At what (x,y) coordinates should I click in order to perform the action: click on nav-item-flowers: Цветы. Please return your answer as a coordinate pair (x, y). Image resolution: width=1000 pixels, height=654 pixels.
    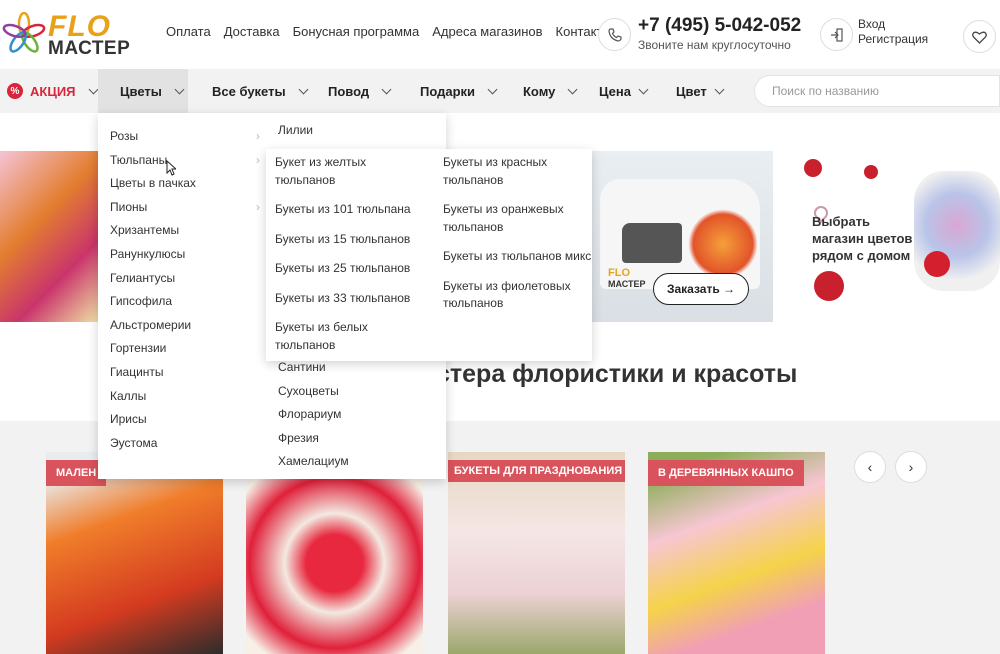
    Looking at the image, I should click on (143, 91).